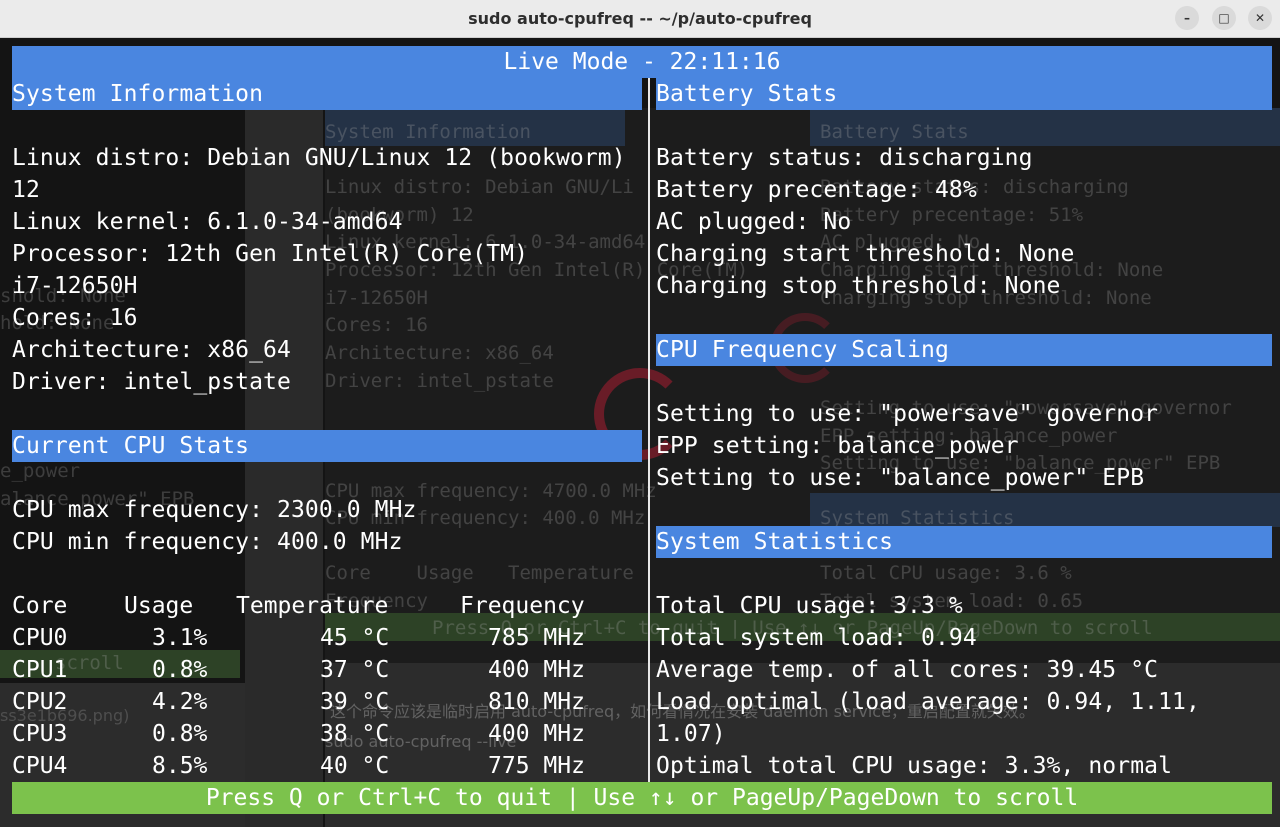  What do you see at coordinates (439, 381) in the screenshot?
I see `ghost-text: Driver: intel_pstate` at bounding box center [439, 381].